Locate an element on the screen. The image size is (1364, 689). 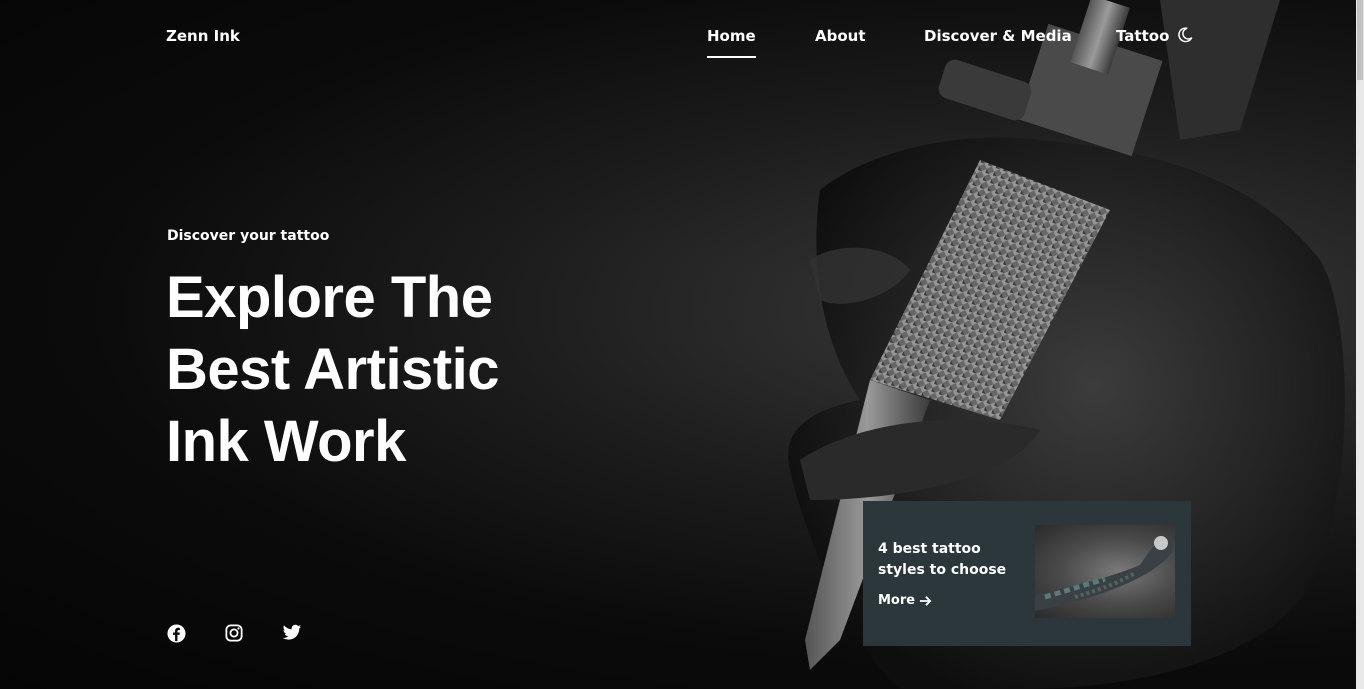
more-link: More is located at coordinates (905, 600).